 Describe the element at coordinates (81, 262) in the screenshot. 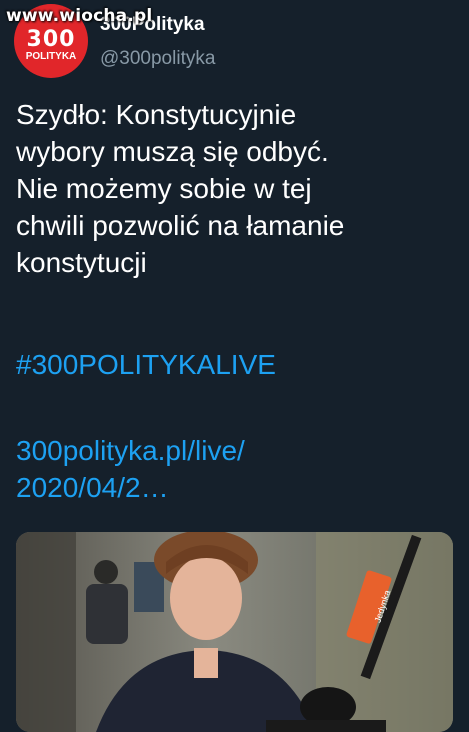

I see `tweet-line: konstytucji` at that location.